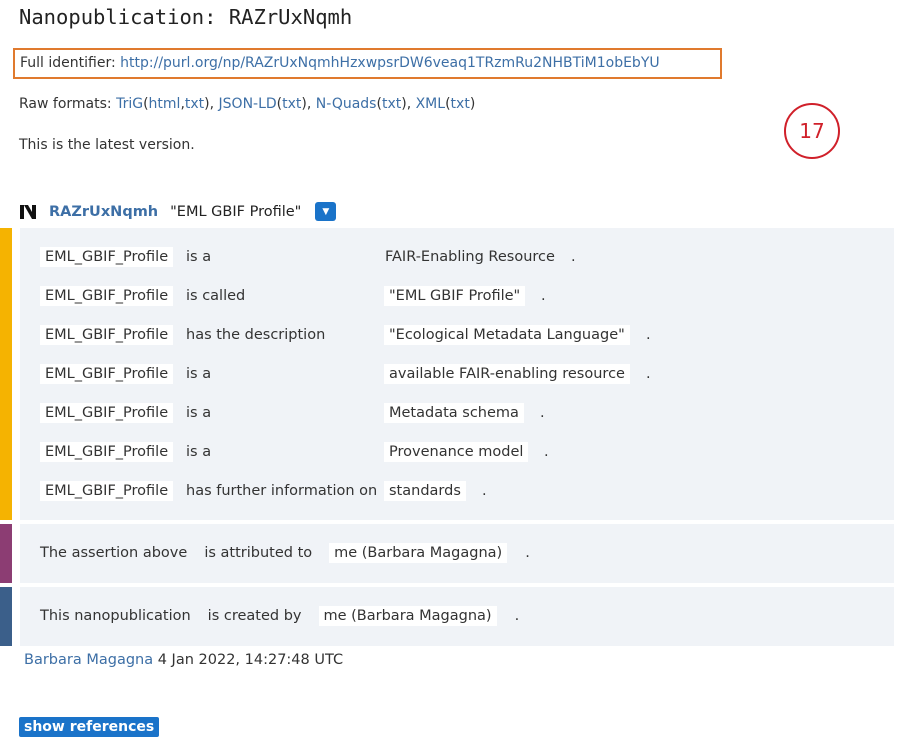 The image size is (901, 737). I want to click on page-title: Nanopublication: RAZrUxNqmh, so click(186, 17).